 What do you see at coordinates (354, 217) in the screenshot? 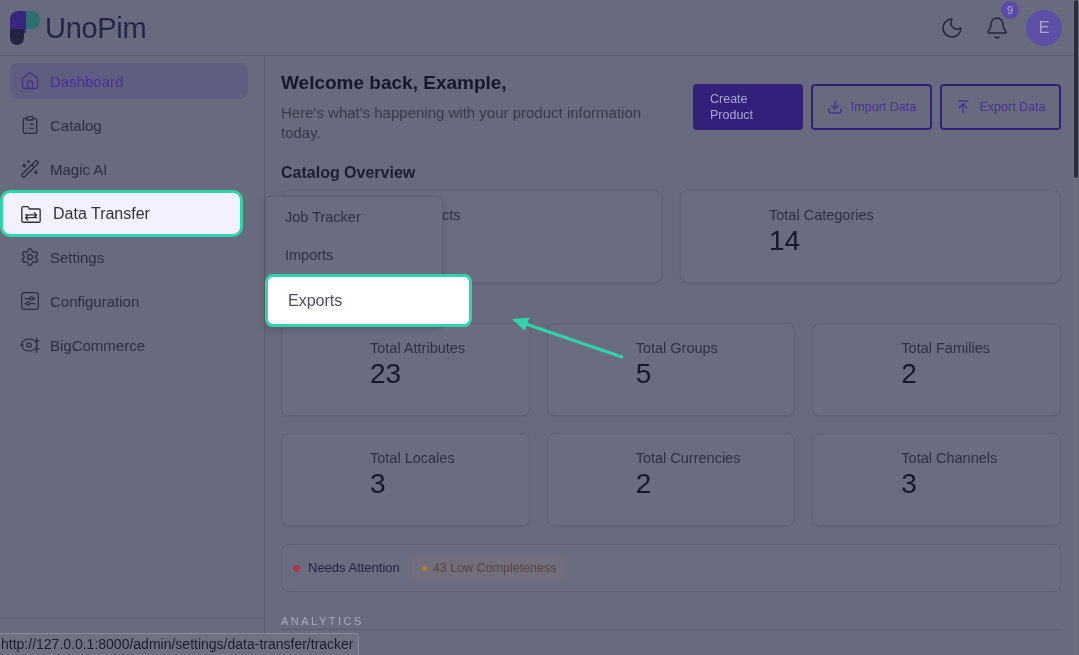
I see `submenu-item: Job Tracker` at bounding box center [354, 217].